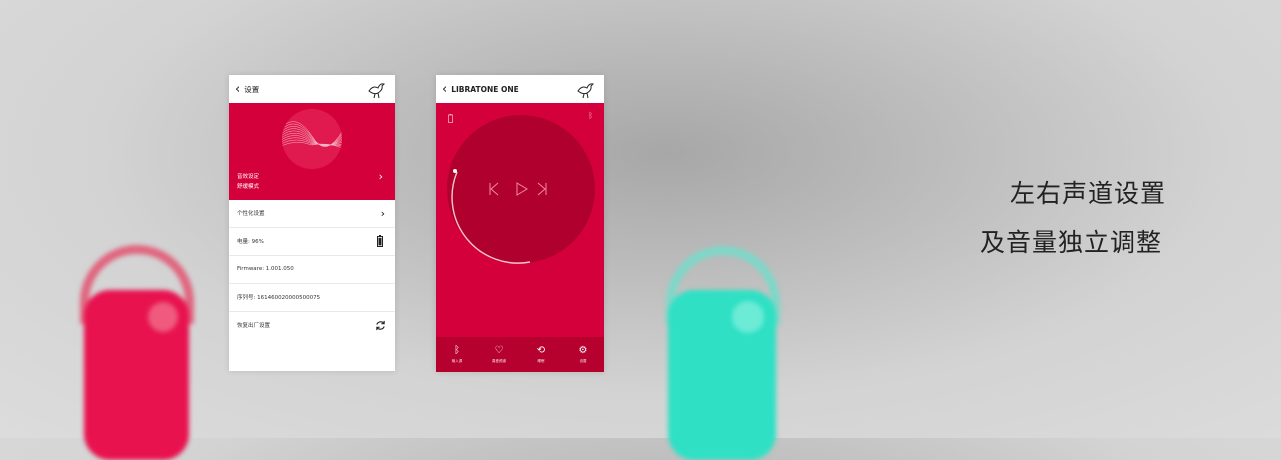 The image size is (1281, 460). I want to click on timer-icon: ⟲, so click(541, 350).